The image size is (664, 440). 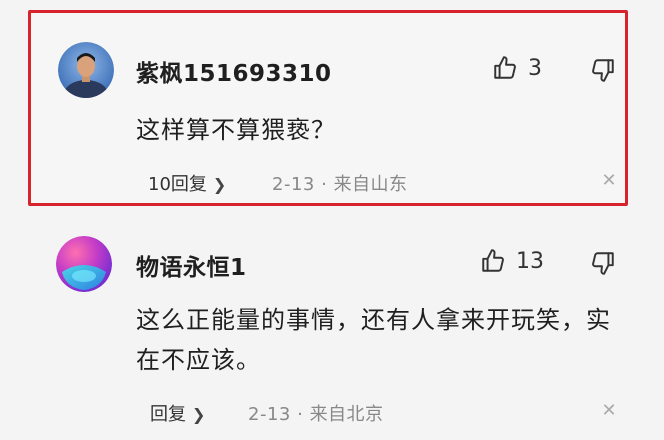 I want to click on reply-button: 回复 ❯, so click(x=177, y=413).